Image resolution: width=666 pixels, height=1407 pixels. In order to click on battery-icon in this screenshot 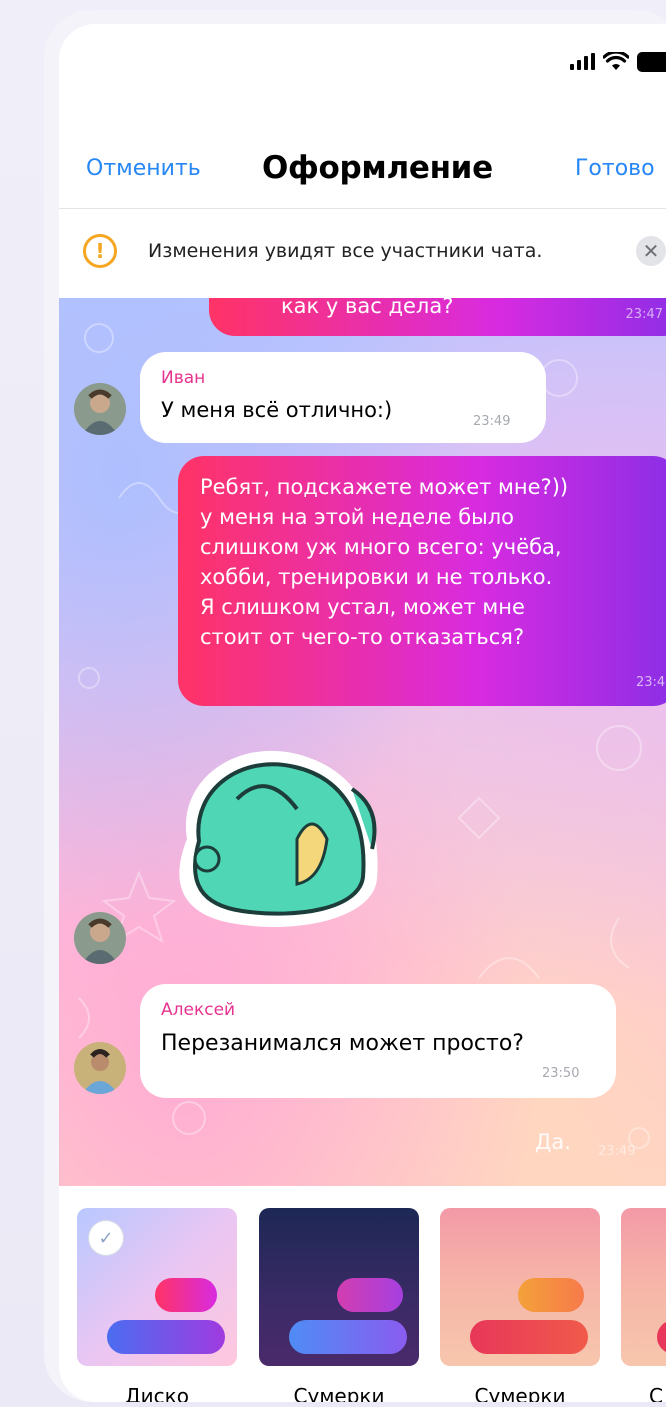, I will do `click(651, 62)`.